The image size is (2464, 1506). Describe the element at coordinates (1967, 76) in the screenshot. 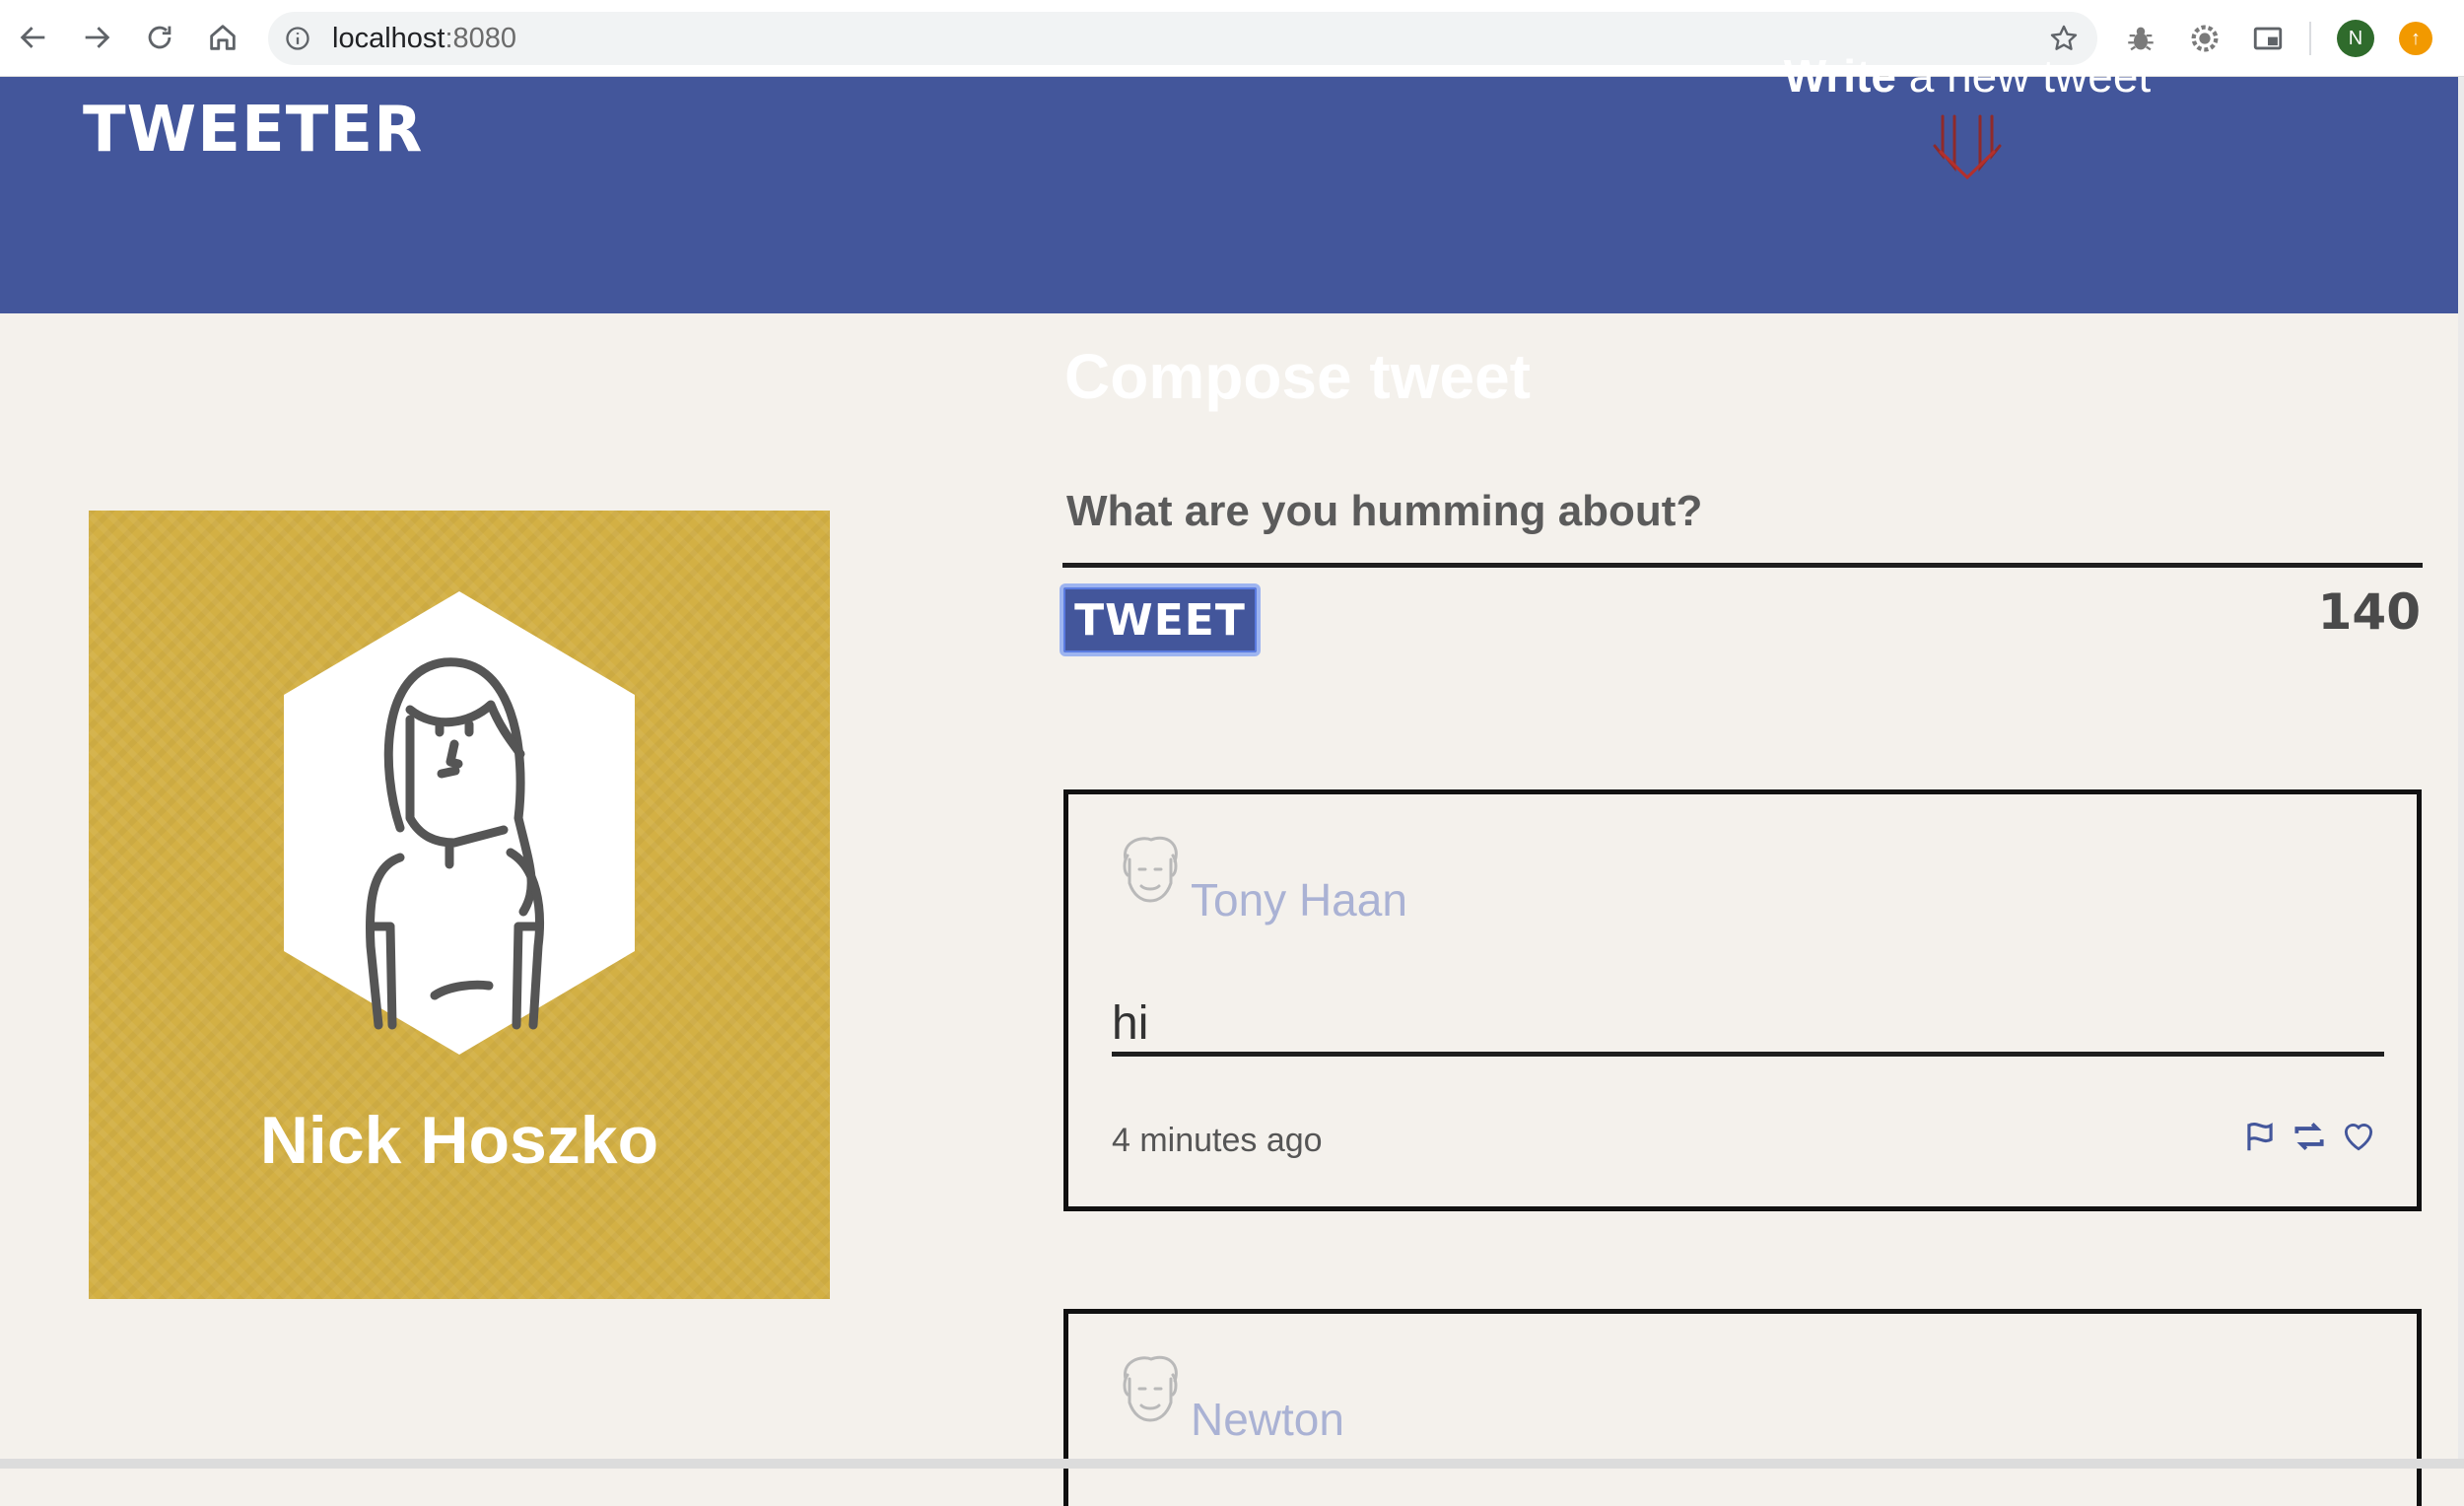

I see `write-tweet-label: Write a new tweet` at that location.